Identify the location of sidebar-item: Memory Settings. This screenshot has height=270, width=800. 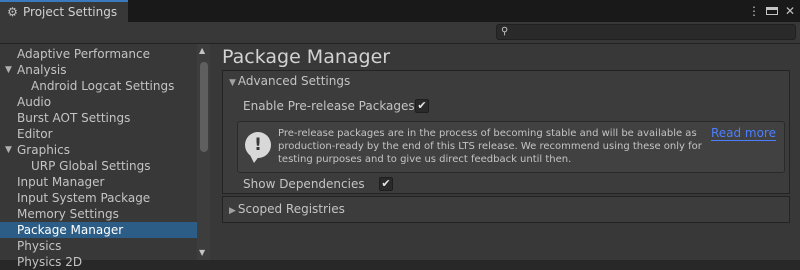
(98, 214).